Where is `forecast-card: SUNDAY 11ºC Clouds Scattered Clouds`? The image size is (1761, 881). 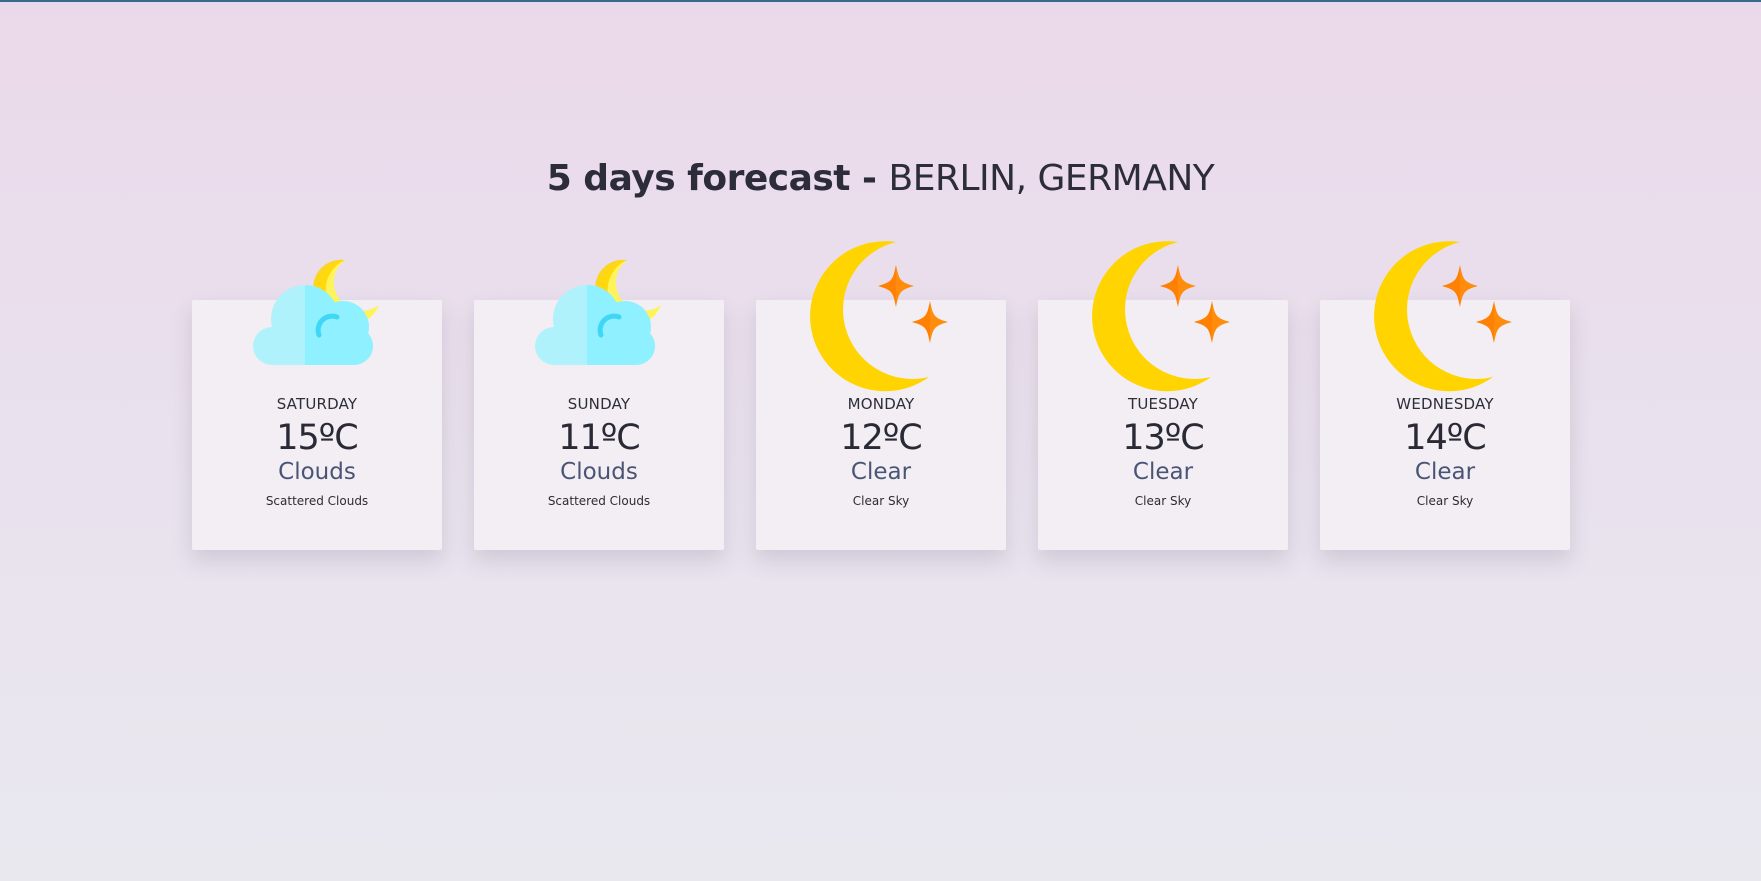
forecast-card: SUNDAY 11ºC Clouds Scattered Clouds is located at coordinates (599, 404).